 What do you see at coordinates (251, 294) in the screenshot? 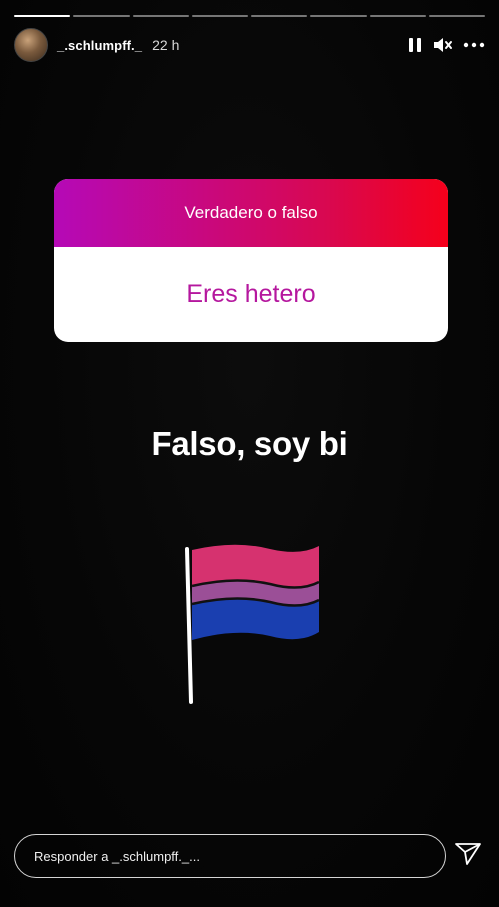
I see `sticker-statement: Eres hetero` at bounding box center [251, 294].